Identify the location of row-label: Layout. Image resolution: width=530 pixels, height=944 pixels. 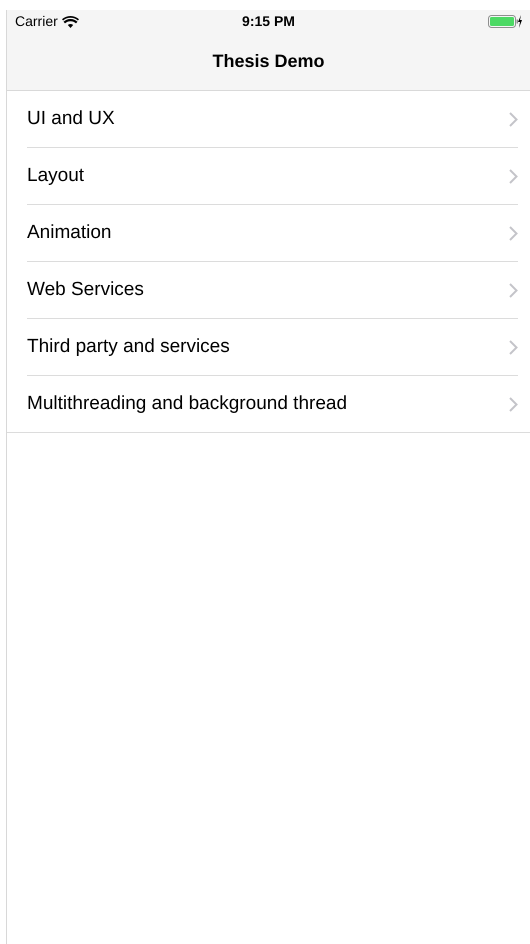
(56, 176).